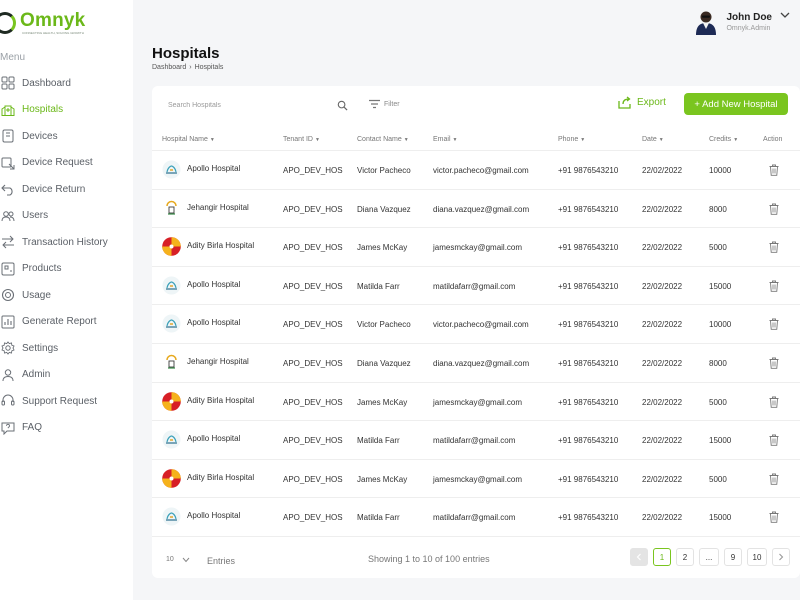 This screenshot has width=800, height=600. What do you see at coordinates (66, 110) in the screenshot?
I see `sidebar-item-hospitals: Hospitals` at bounding box center [66, 110].